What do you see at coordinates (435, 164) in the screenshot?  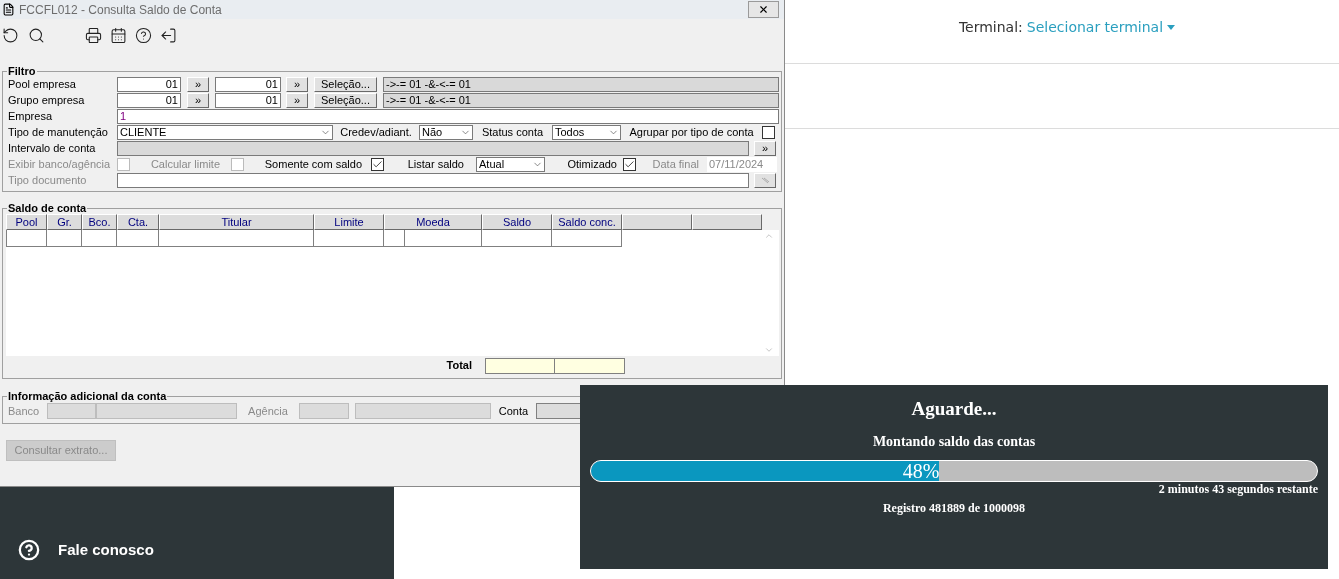 I see `field-label: Listar saldo` at bounding box center [435, 164].